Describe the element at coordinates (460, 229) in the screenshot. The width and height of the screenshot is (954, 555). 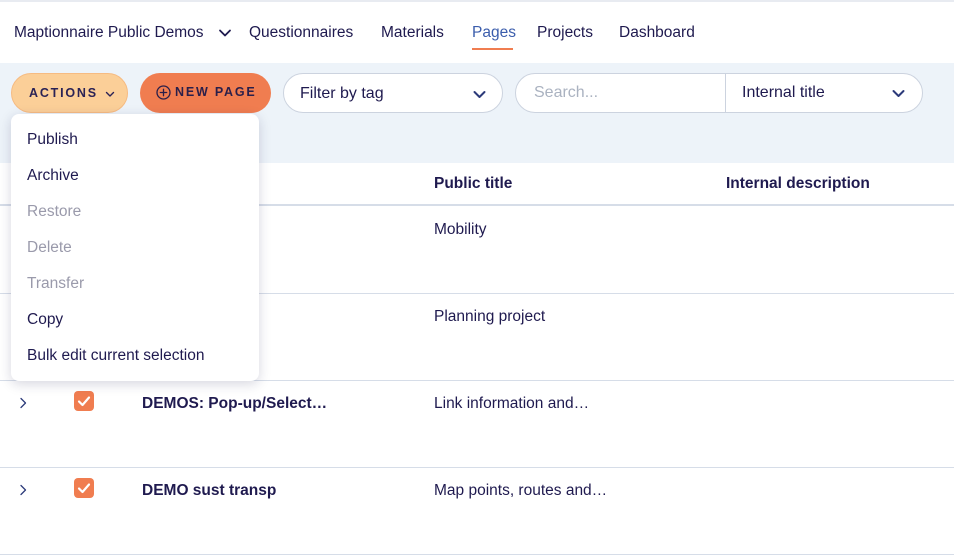
I see `row-public-title: Mobility` at that location.